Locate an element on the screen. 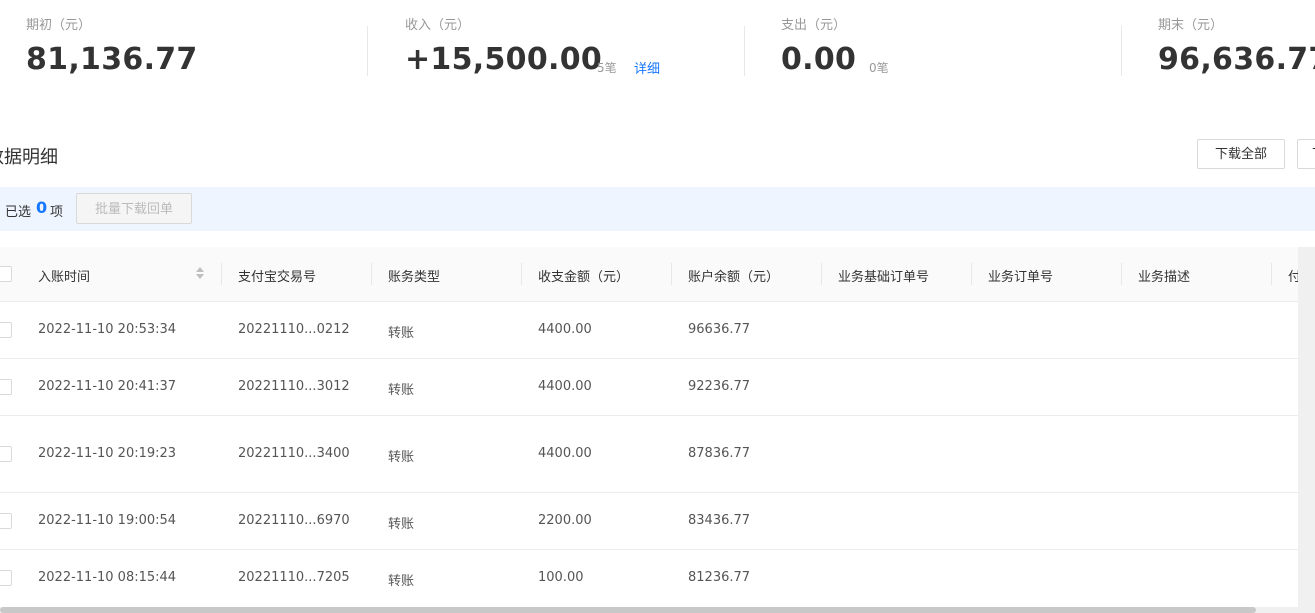 The width and height of the screenshot is (1315, 613). horizontal-scrollbar-thumb is located at coordinates (628, 610).